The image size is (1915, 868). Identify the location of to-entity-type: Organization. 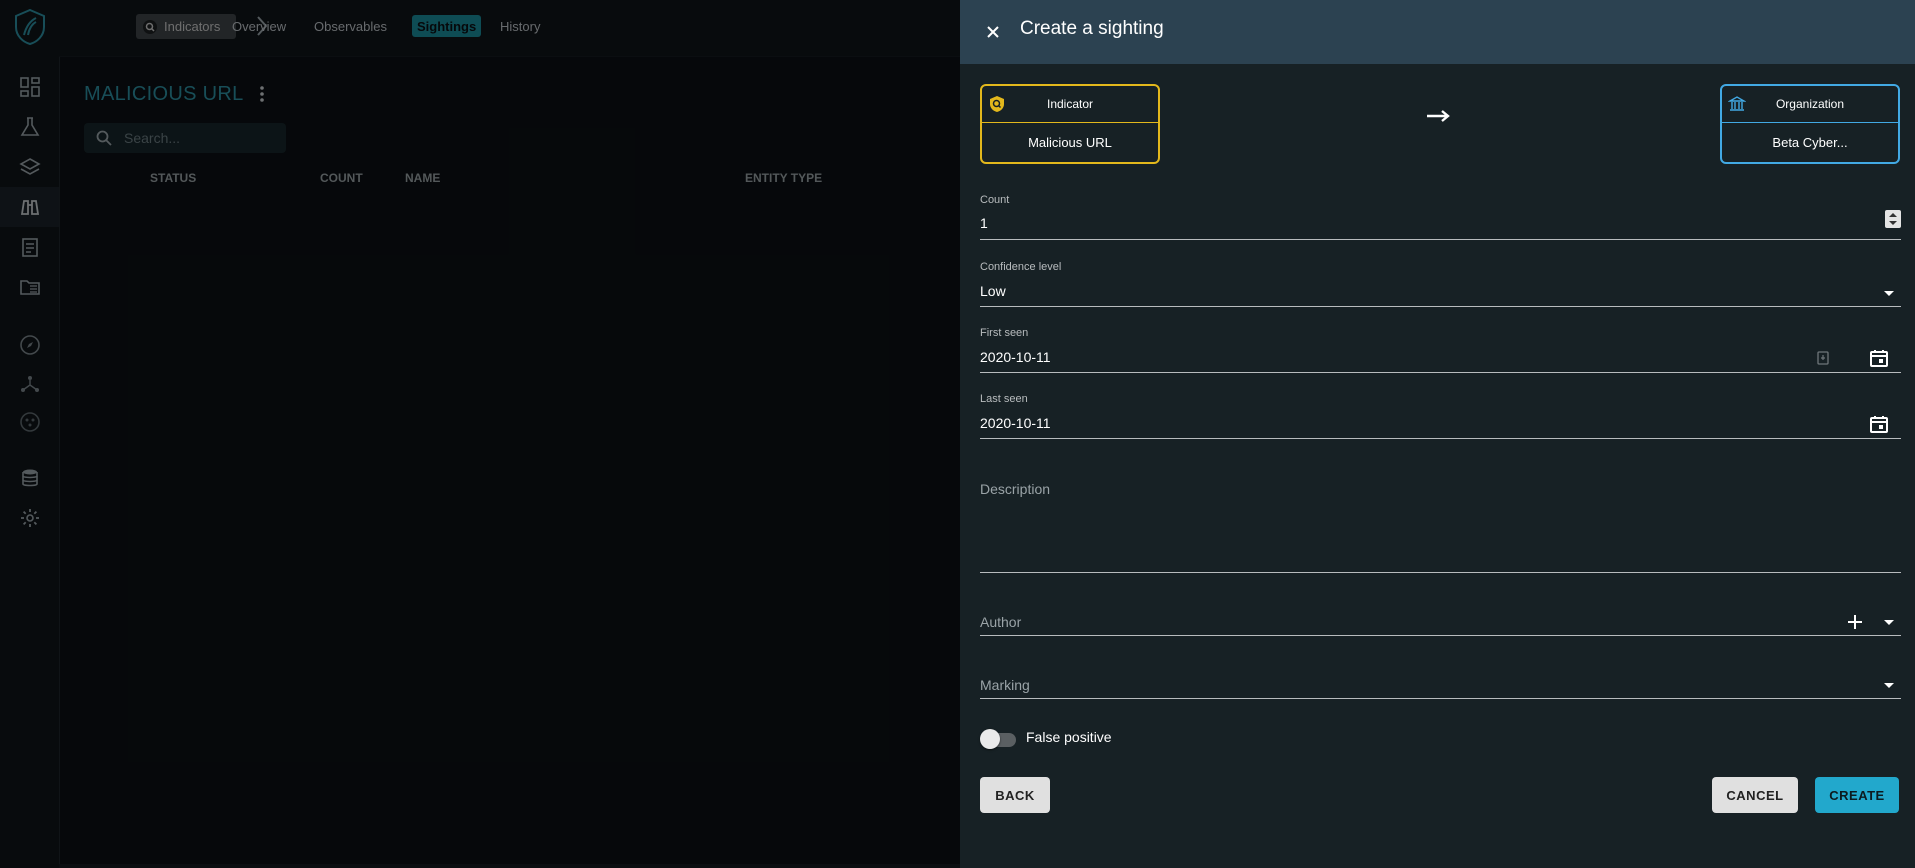
(1810, 104).